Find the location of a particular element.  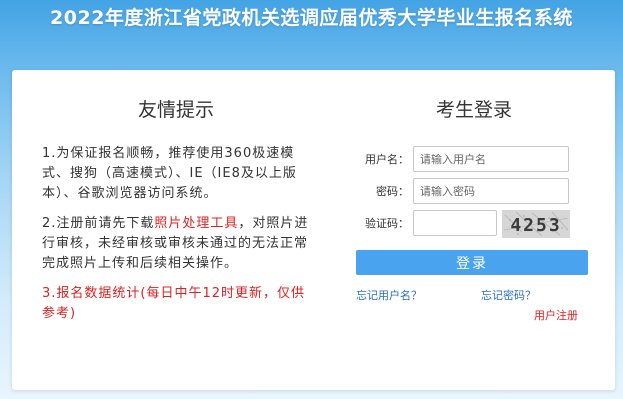

password-label: 密码： is located at coordinates (392, 191).